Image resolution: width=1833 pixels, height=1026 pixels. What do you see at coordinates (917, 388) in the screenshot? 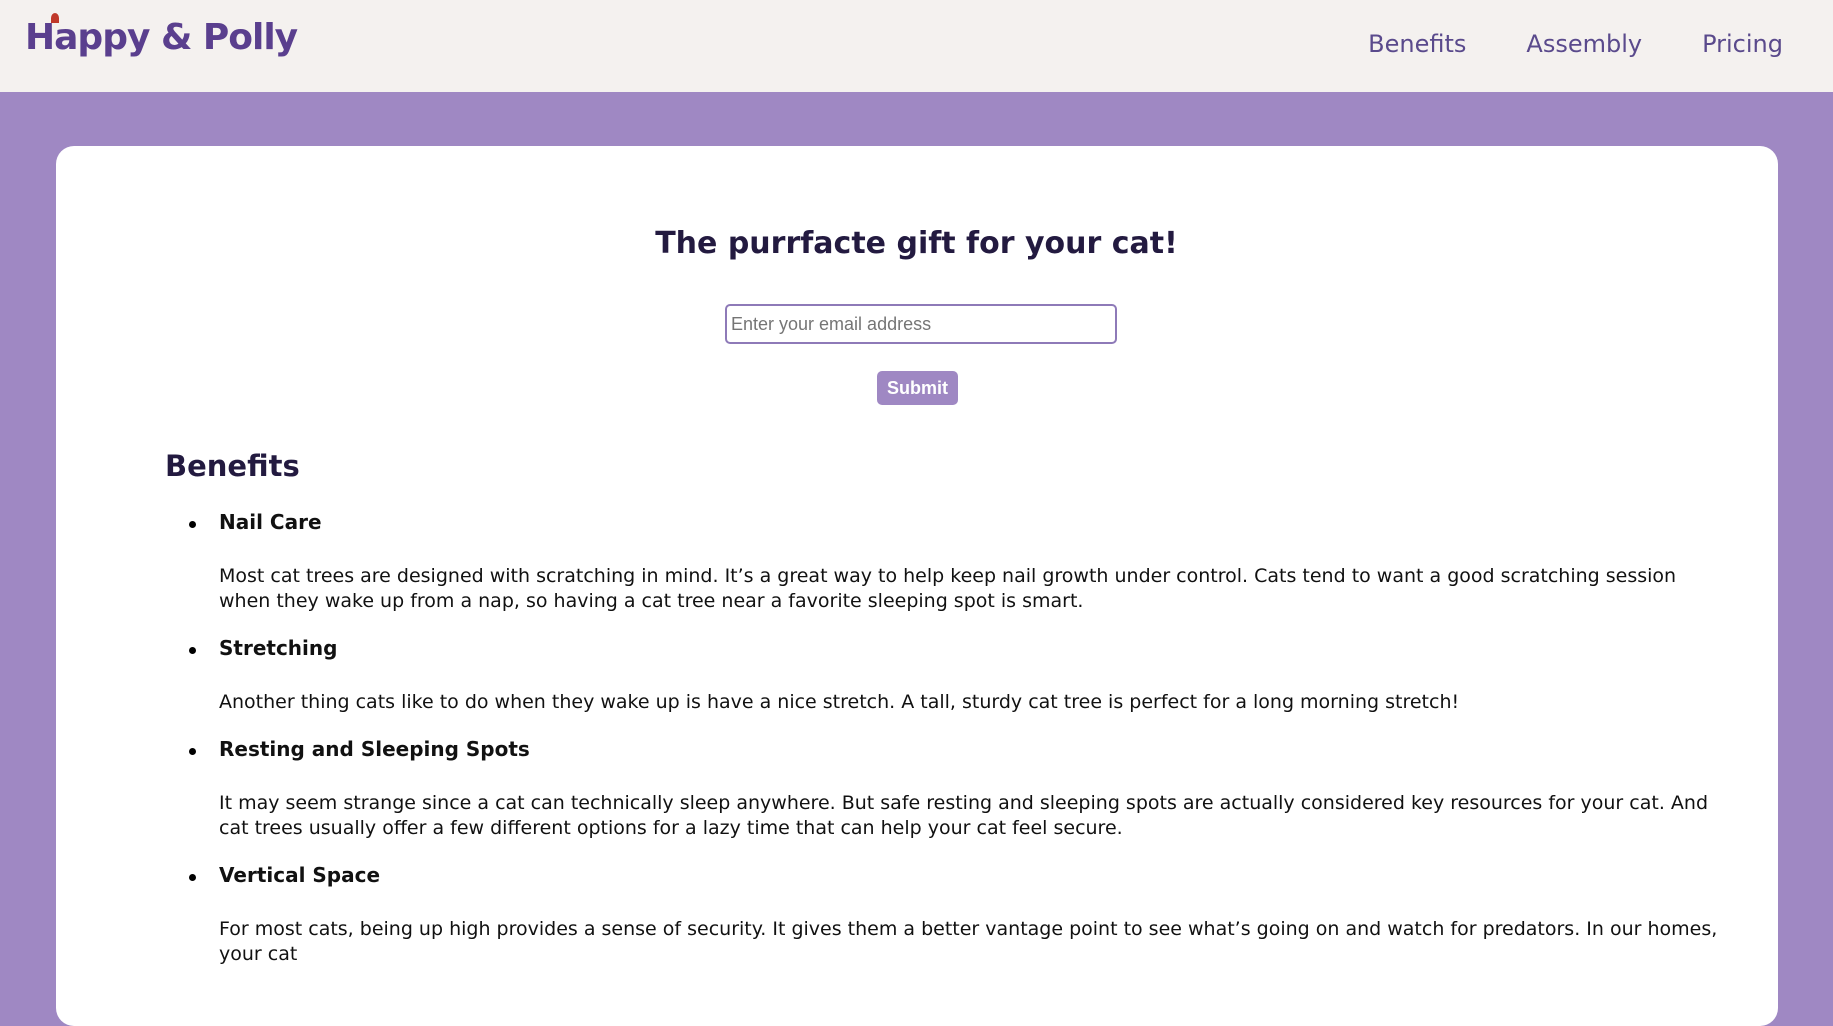
I see `submit-button: Submit` at bounding box center [917, 388].